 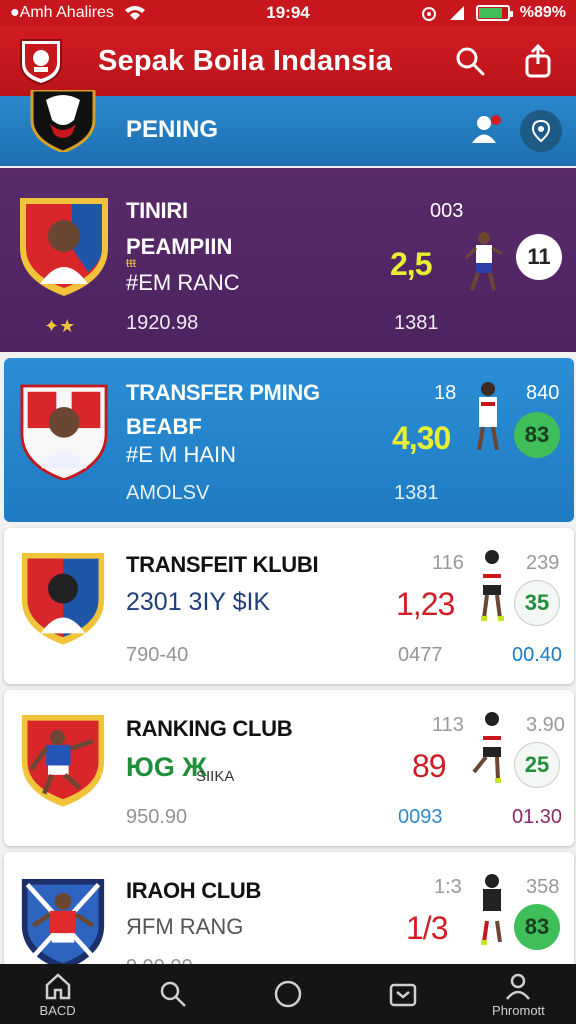 I want to click on card-meta-right: 0093, so click(x=420, y=817).